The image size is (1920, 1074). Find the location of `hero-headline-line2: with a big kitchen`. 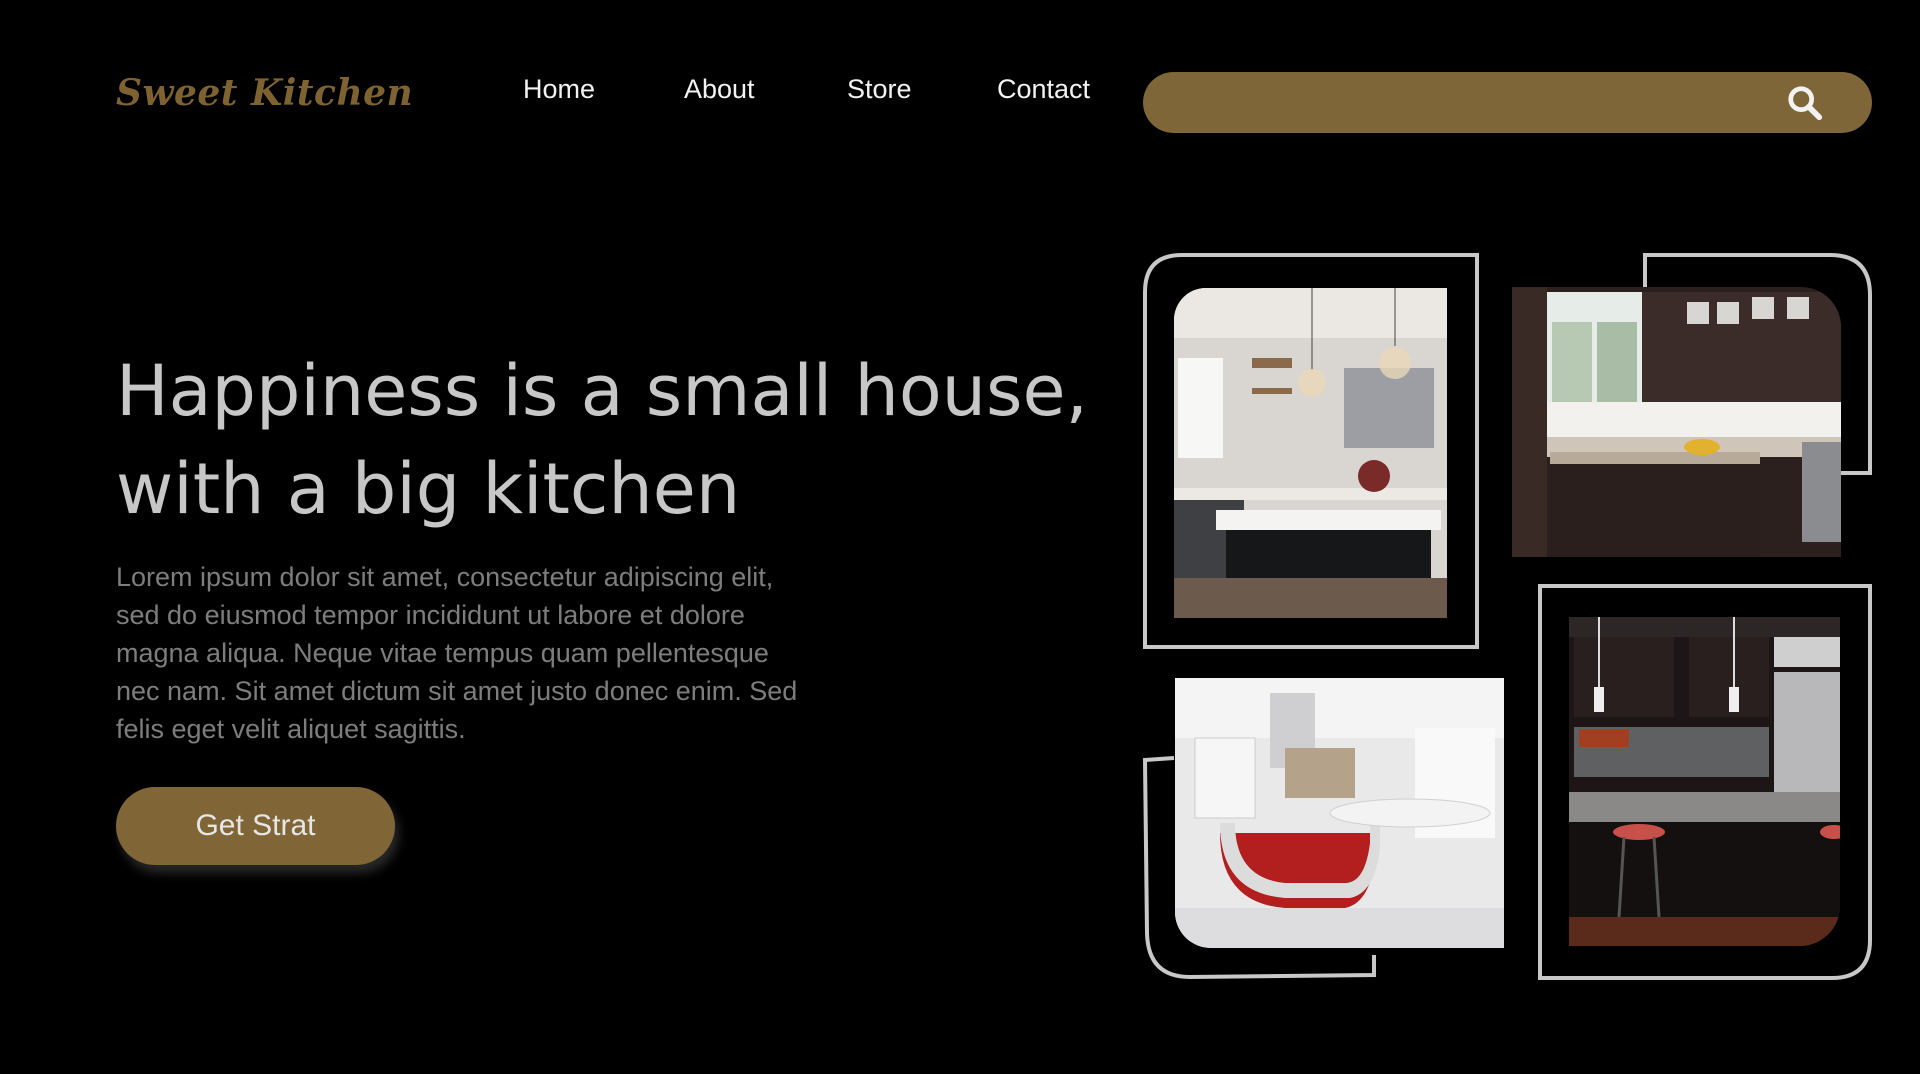

hero-headline-line2: with a big kitchen is located at coordinates (428, 489).